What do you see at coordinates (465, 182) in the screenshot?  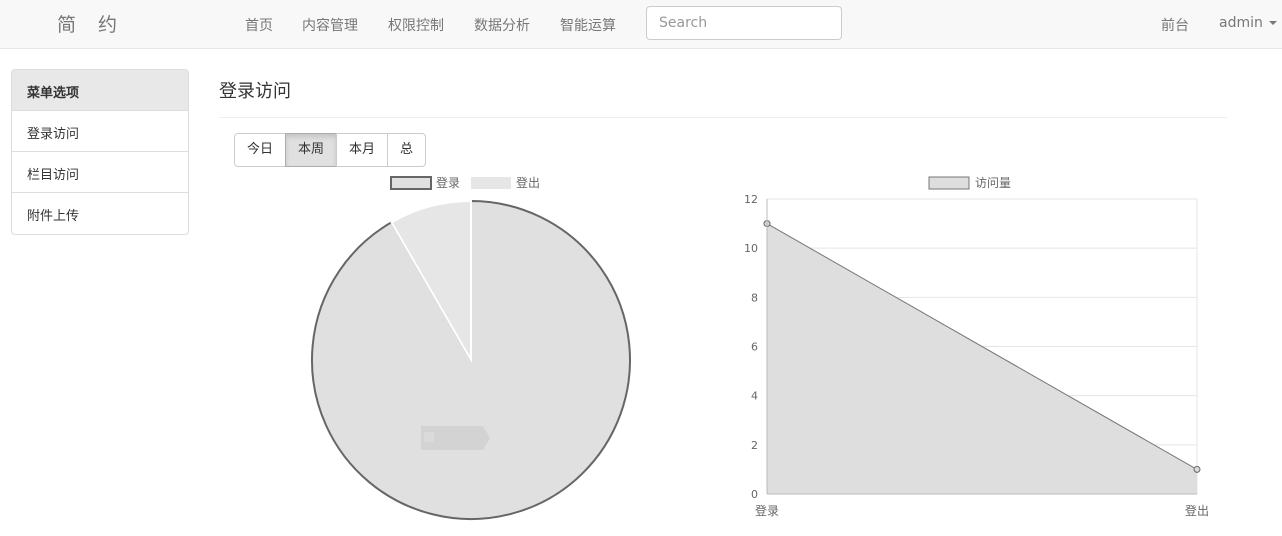 I see `pie-legend: 登录 登出` at bounding box center [465, 182].